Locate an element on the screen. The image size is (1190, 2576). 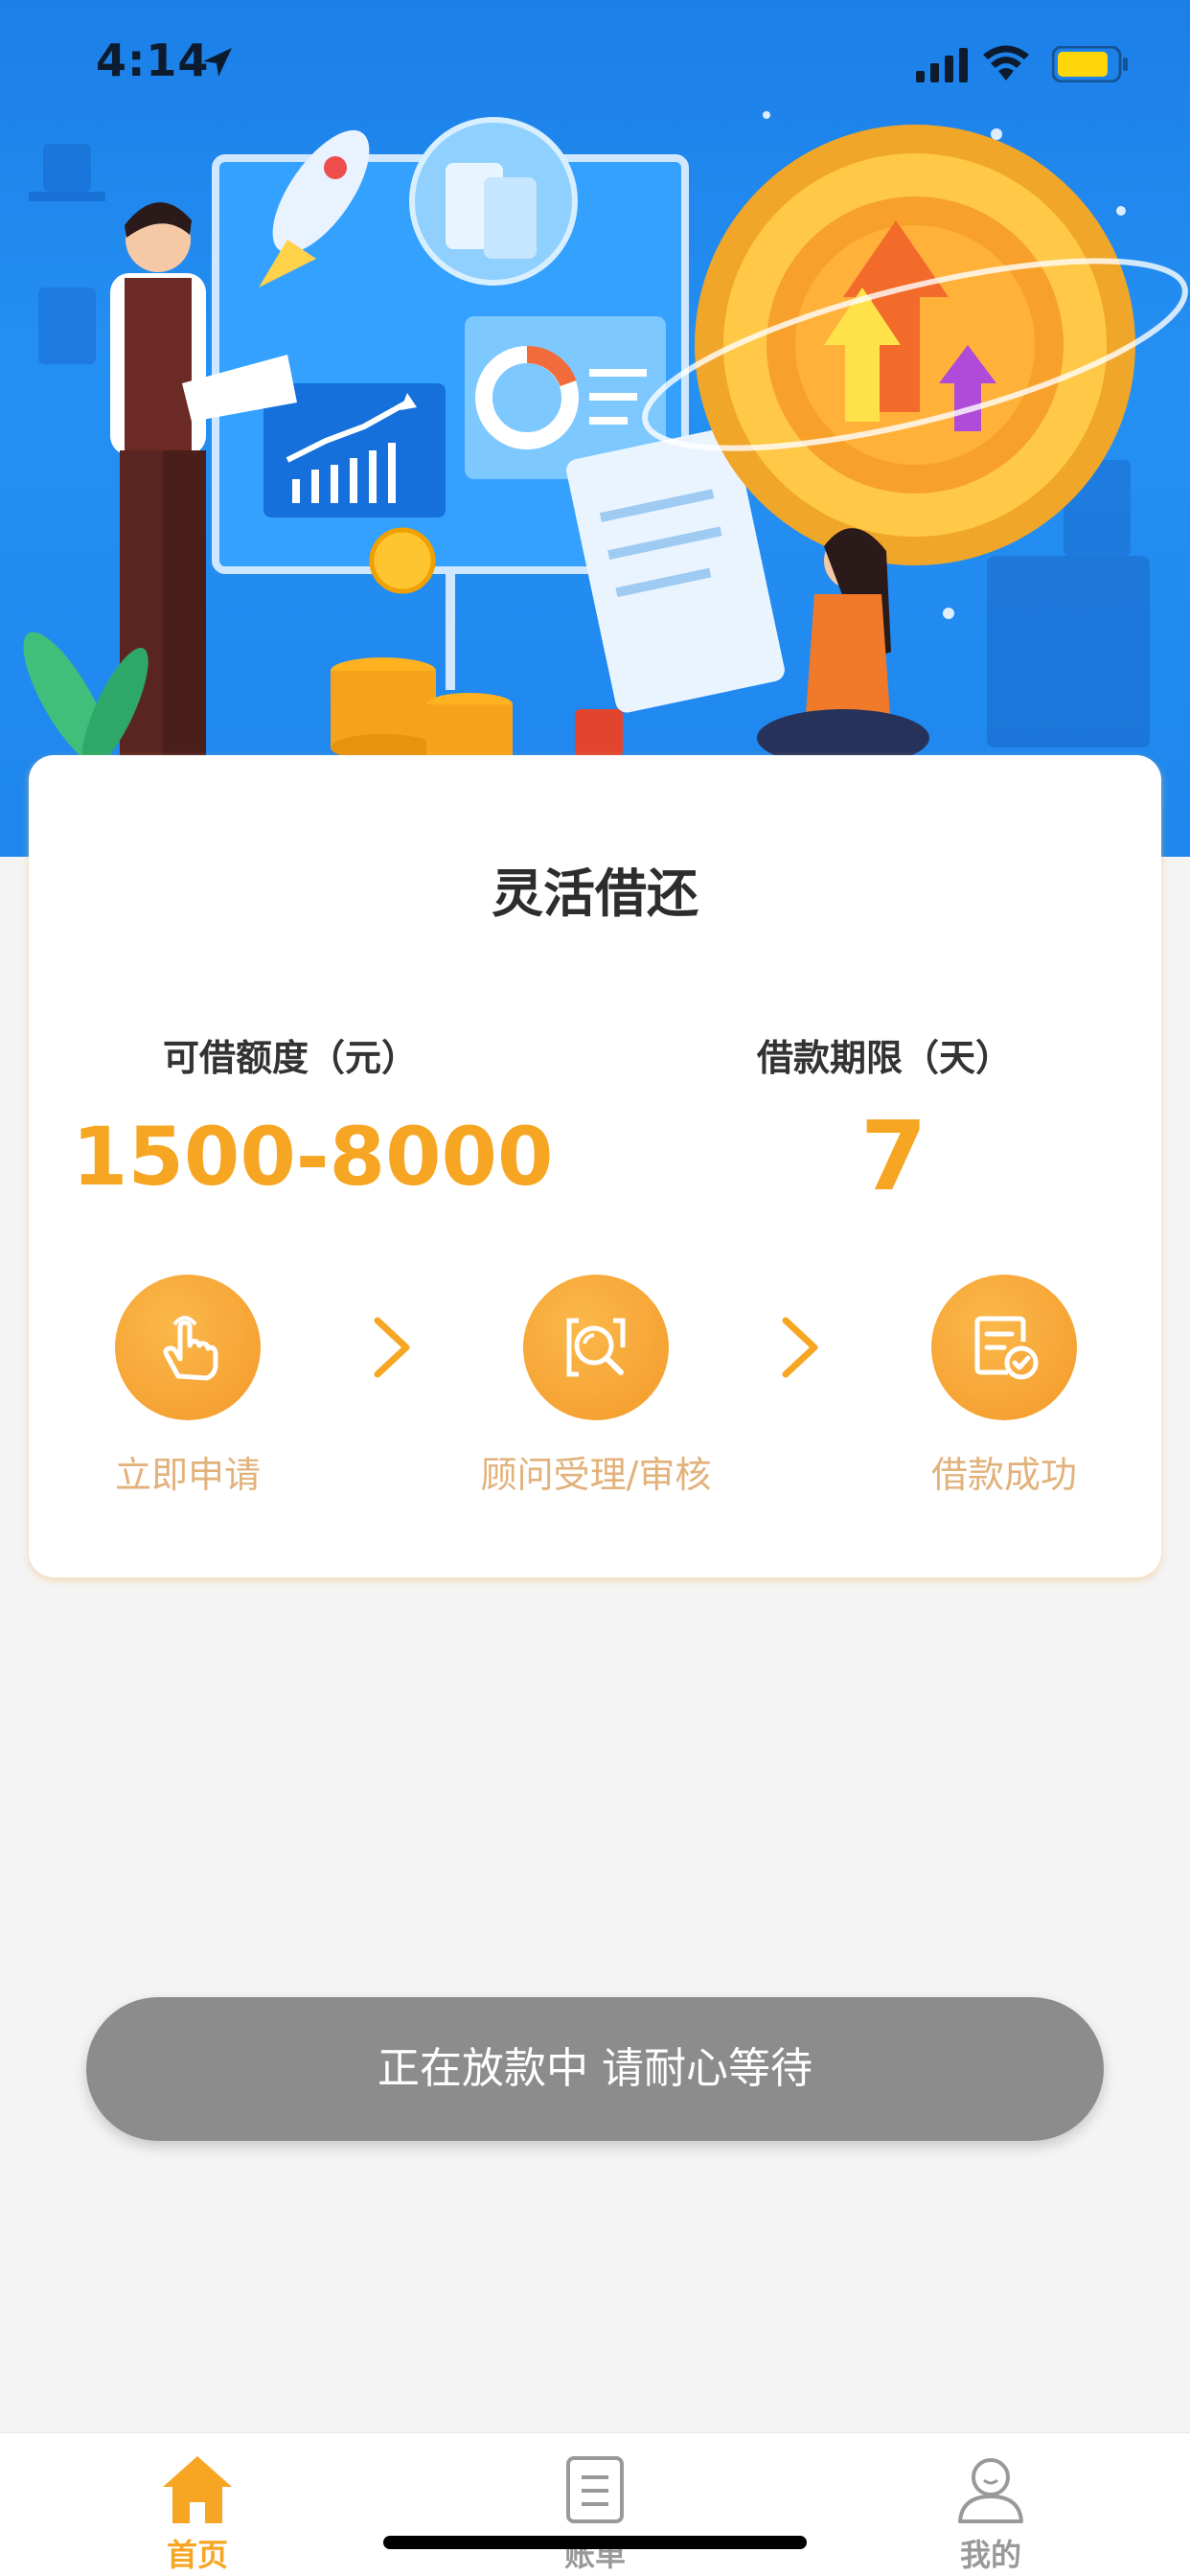
step-review-button is located at coordinates (596, 1347).